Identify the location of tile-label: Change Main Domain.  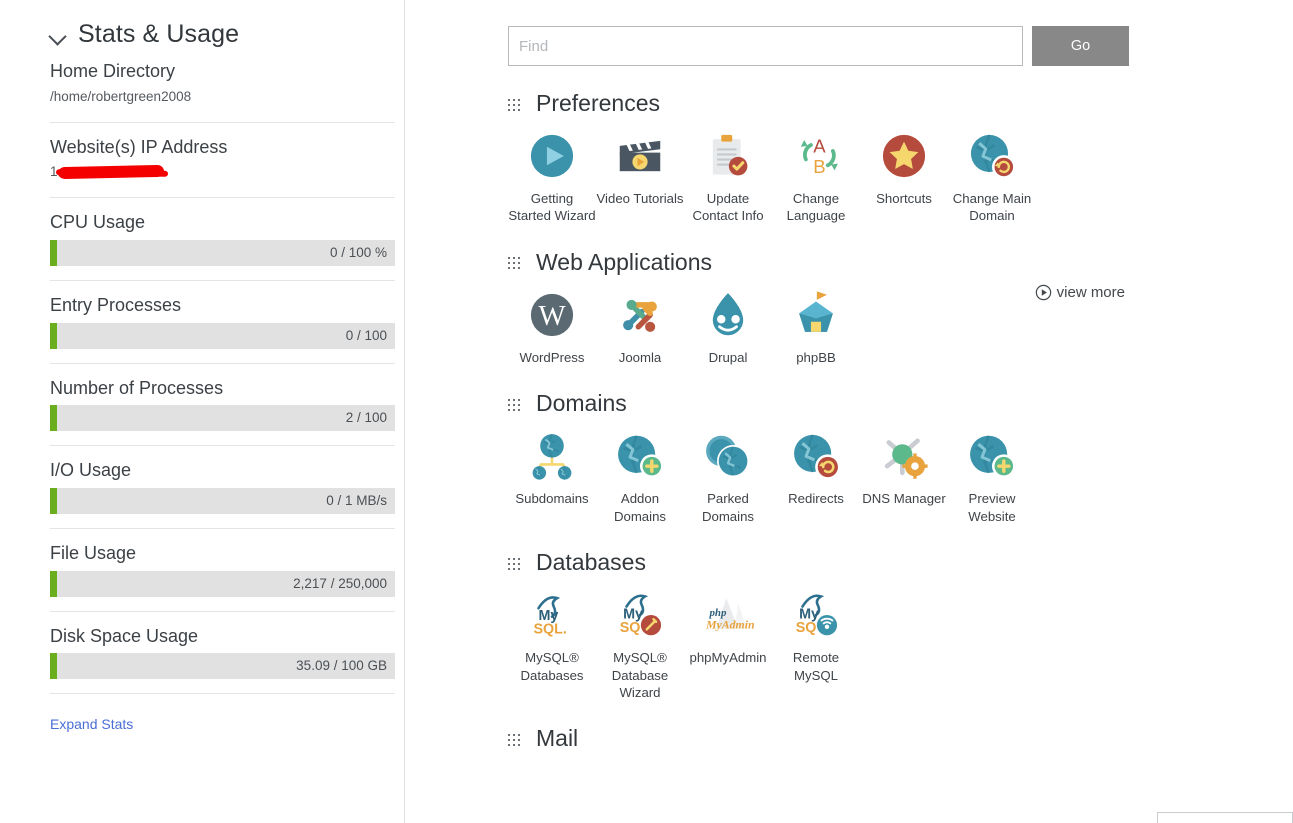
(992, 207).